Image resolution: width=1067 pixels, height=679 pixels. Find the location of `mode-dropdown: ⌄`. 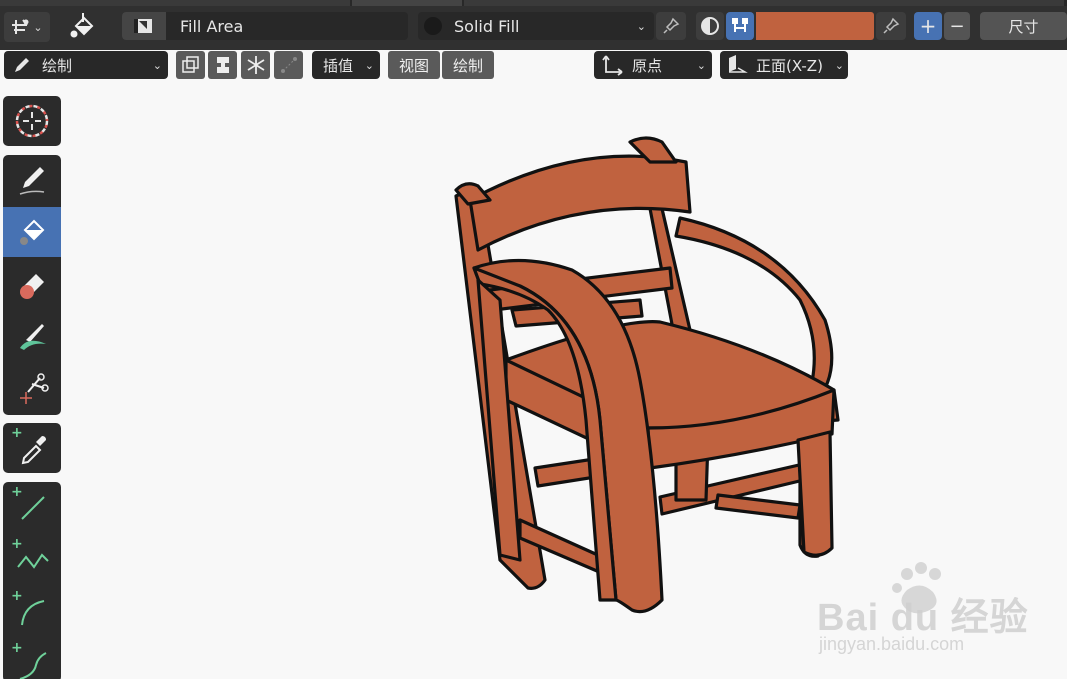

mode-dropdown: ⌄ is located at coordinates (27, 27).